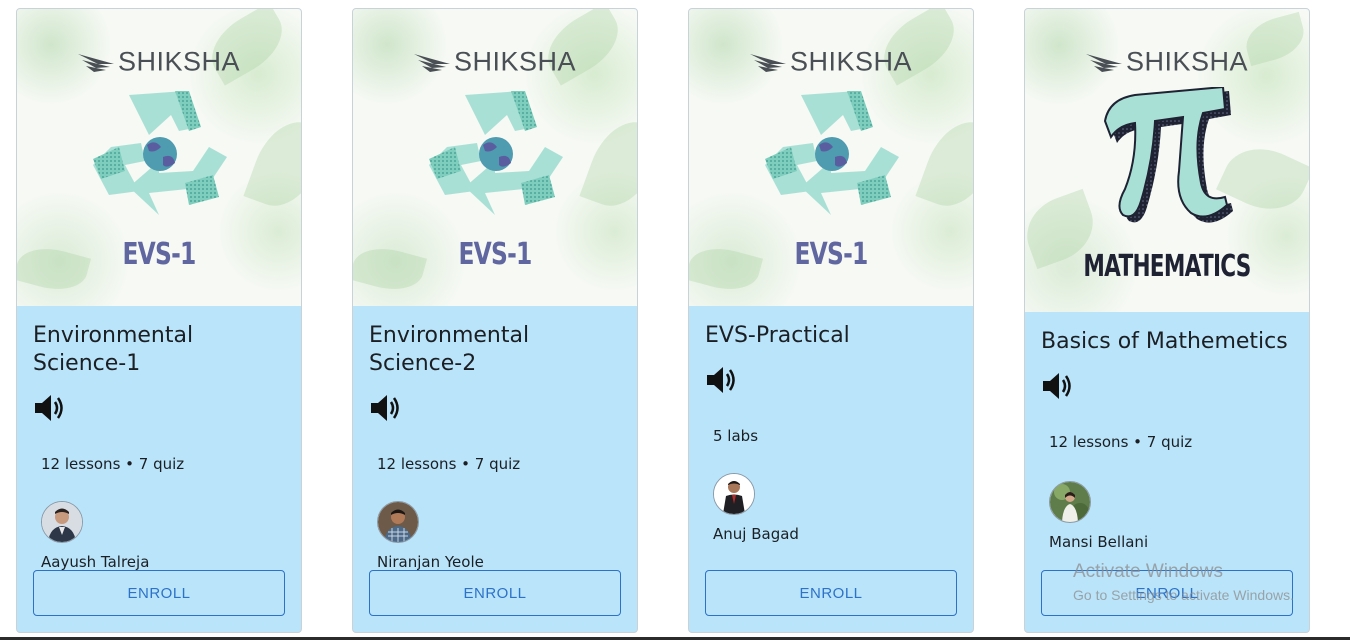 The height and width of the screenshot is (640, 1350). What do you see at coordinates (1099, 542) in the screenshot?
I see `instructor-name: Mansi Bellani` at bounding box center [1099, 542].